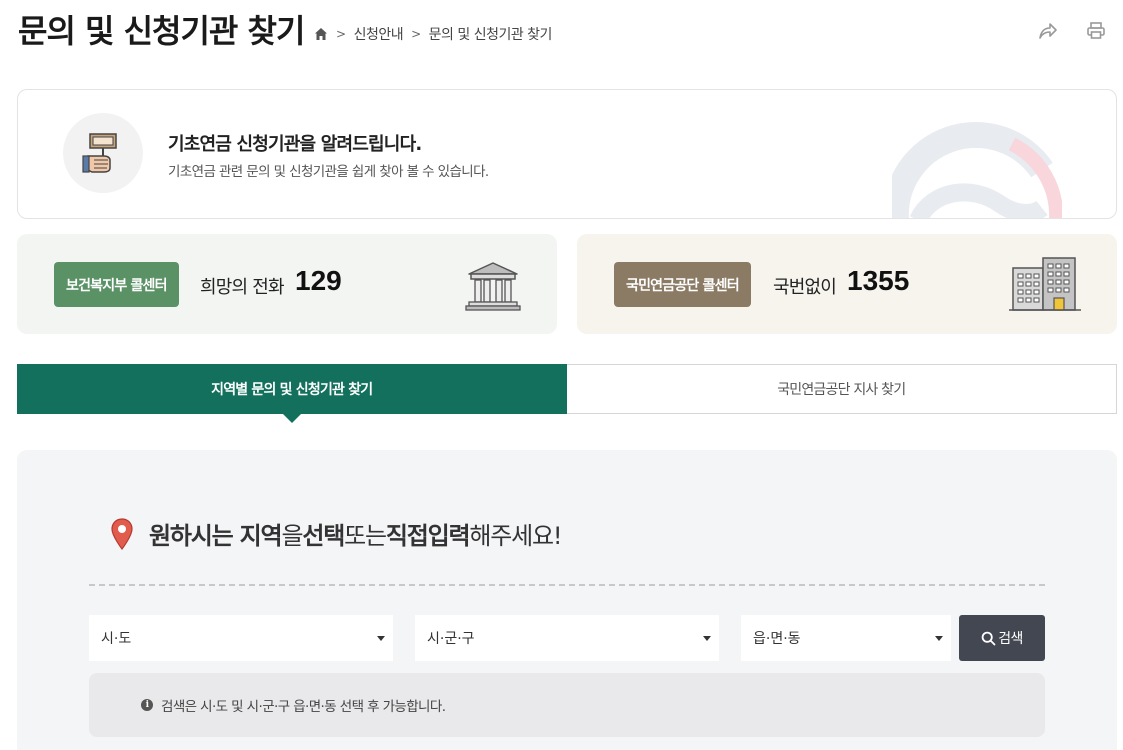 This screenshot has width=1123, height=750. What do you see at coordinates (318, 281) in the screenshot?
I see `call-center-number: 129` at bounding box center [318, 281].